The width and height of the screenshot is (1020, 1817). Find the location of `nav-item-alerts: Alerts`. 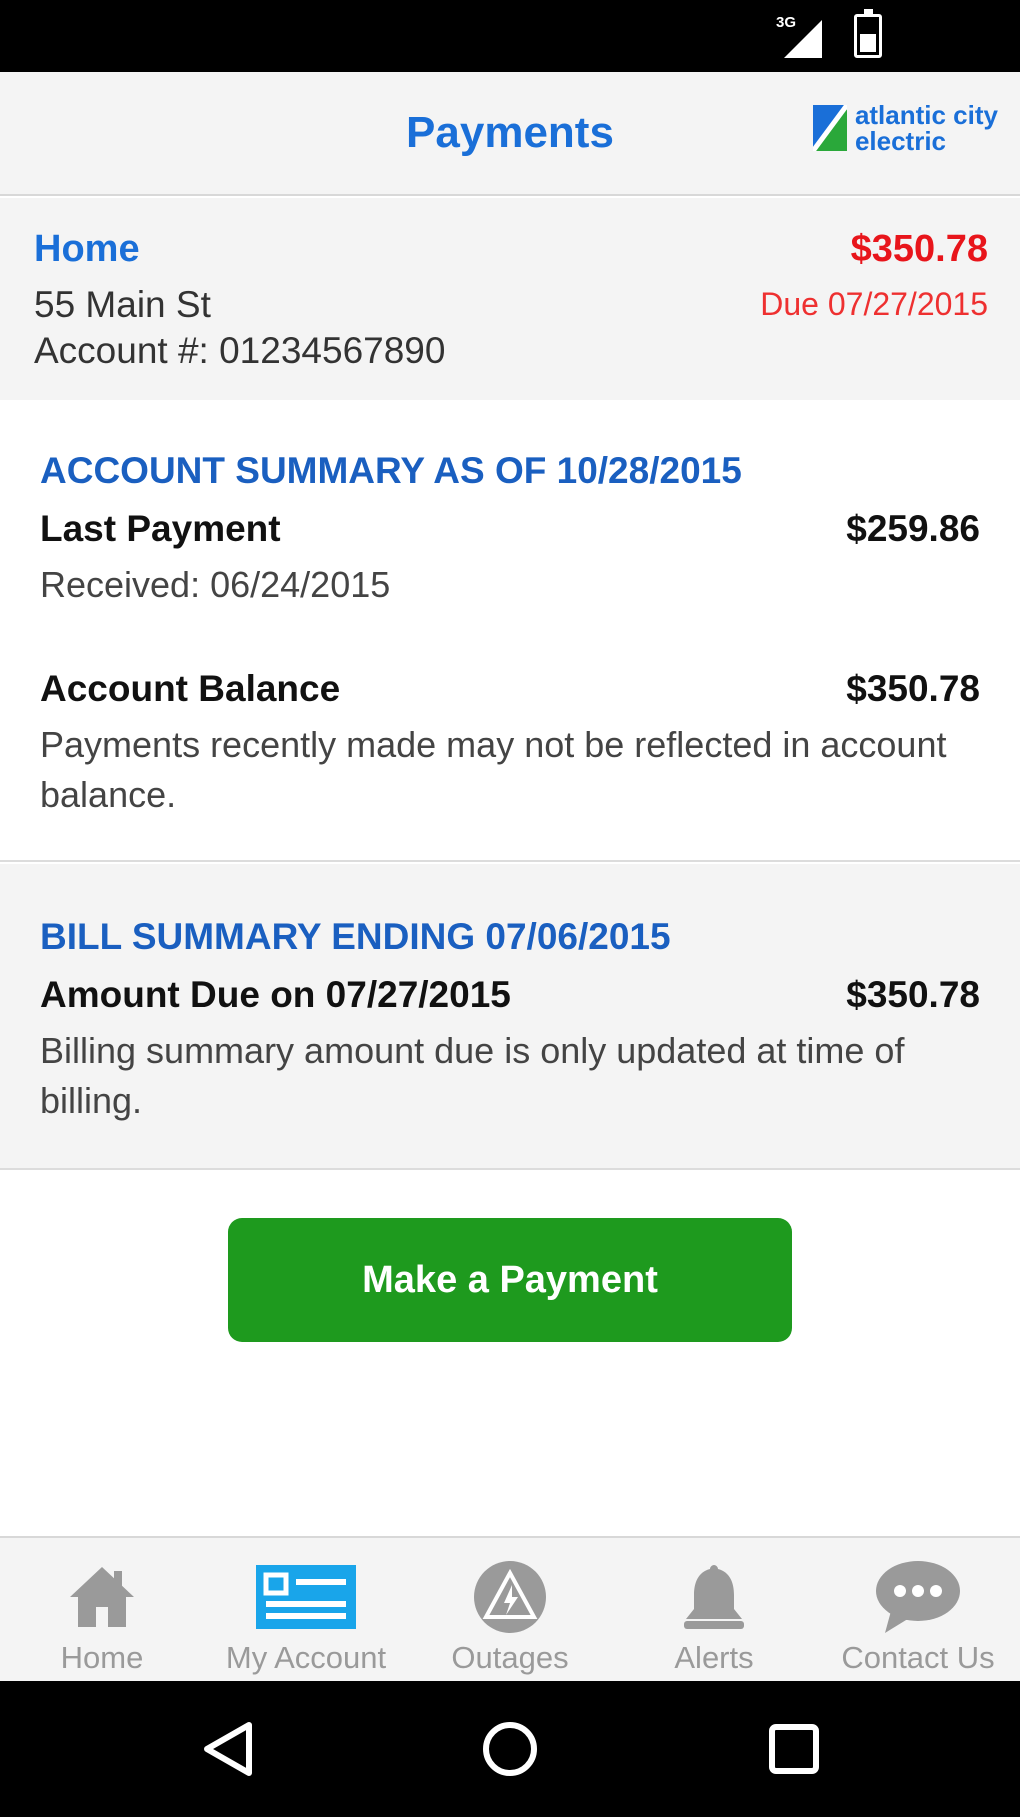

nav-item-alerts: Alerts is located at coordinates (714, 1609).